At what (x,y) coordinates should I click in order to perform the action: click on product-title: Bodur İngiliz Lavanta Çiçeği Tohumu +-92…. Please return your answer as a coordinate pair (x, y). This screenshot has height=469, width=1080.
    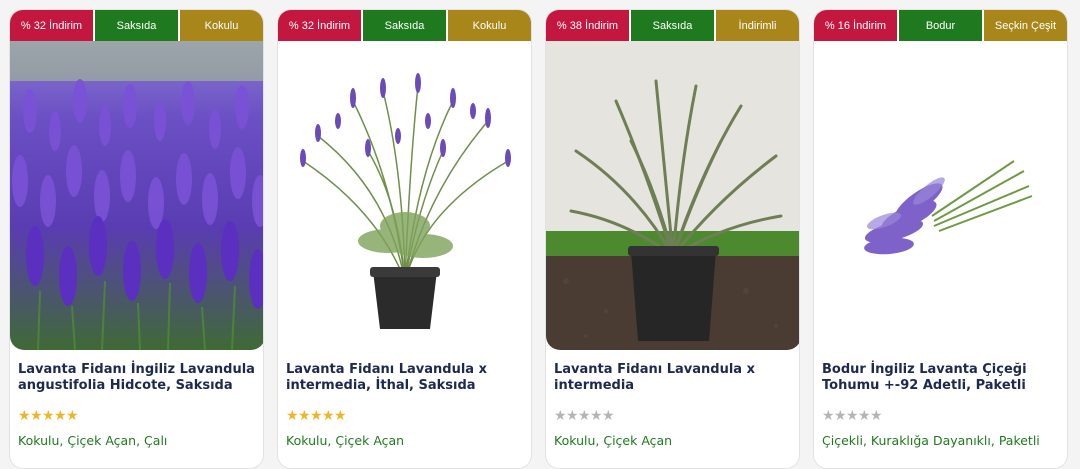
    Looking at the image, I should click on (941, 378).